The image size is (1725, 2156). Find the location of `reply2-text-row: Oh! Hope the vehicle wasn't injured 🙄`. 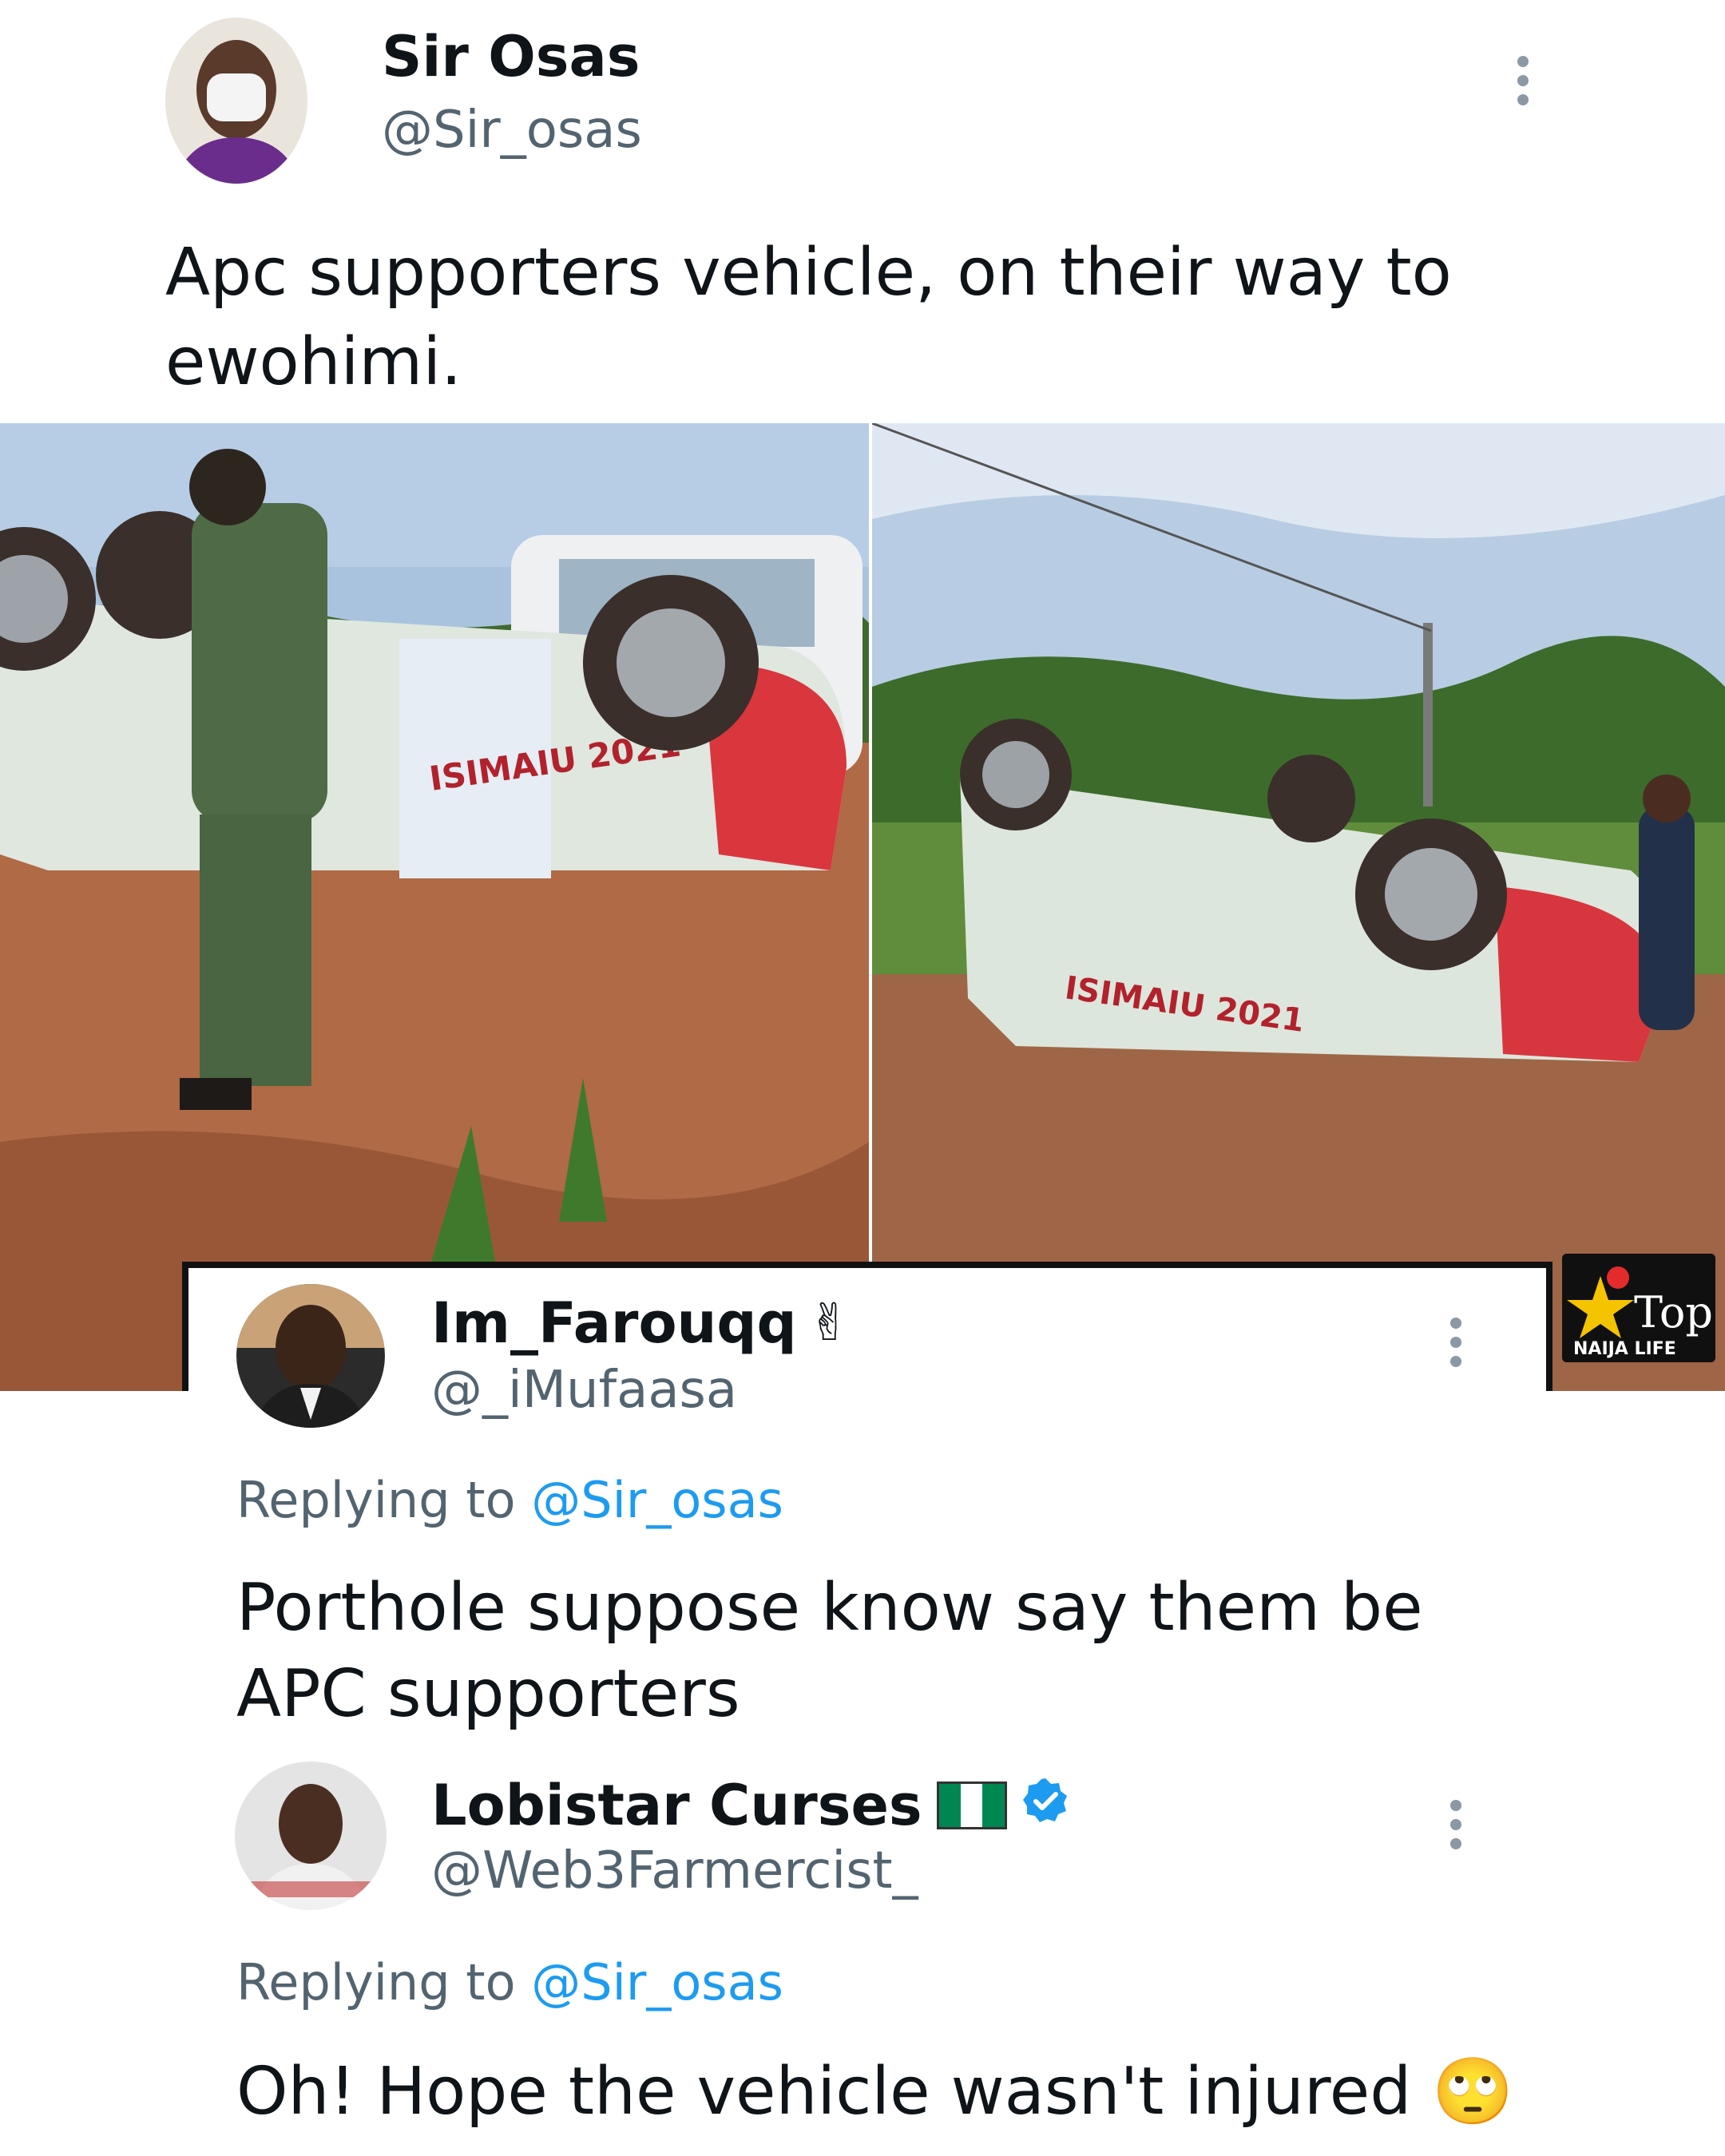

reply2-text-row: Oh! Hope the vehicle wasn't injured 🙄 is located at coordinates (915, 2092).